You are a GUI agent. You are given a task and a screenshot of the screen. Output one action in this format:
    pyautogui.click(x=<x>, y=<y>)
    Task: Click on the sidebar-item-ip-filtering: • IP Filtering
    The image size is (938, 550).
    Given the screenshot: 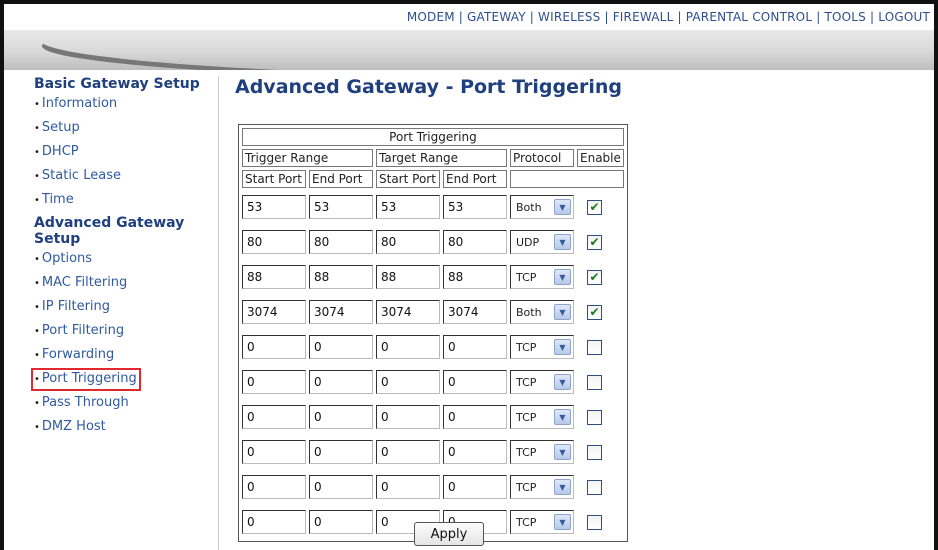 What is the action you would take?
    pyautogui.click(x=126, y=307)
    